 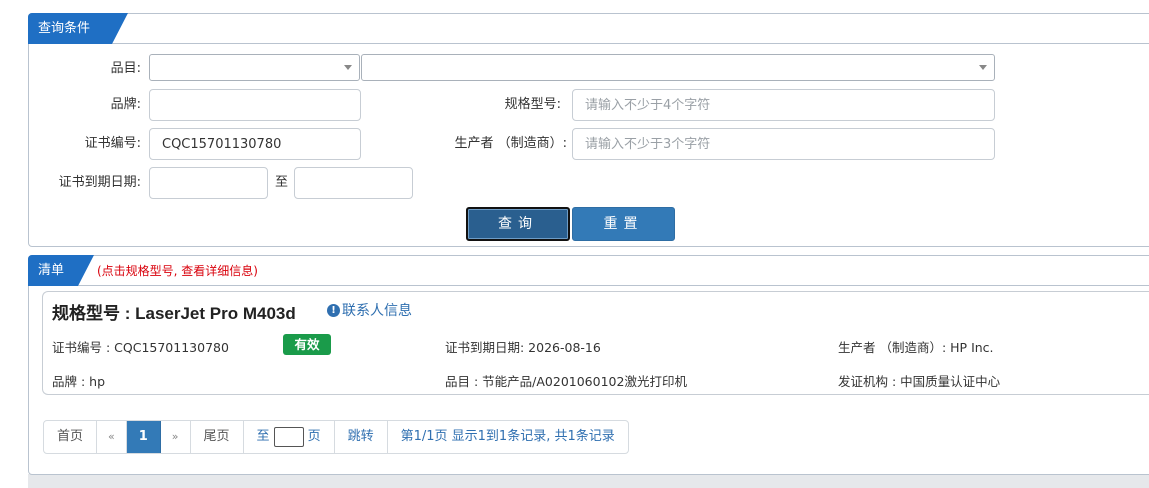 I want to click on model-label: 规格型号:, so click(x=532, y=104).